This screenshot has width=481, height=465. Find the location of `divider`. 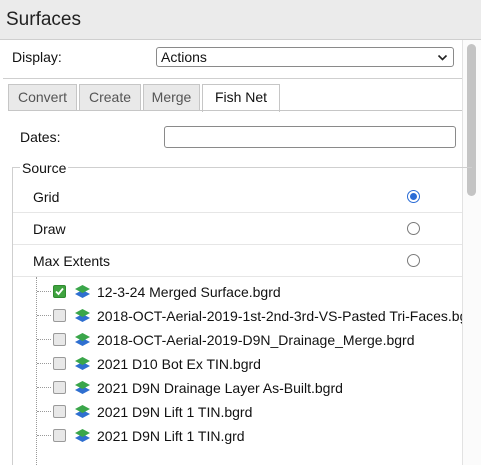

divider is located at coordinates (232, 78).